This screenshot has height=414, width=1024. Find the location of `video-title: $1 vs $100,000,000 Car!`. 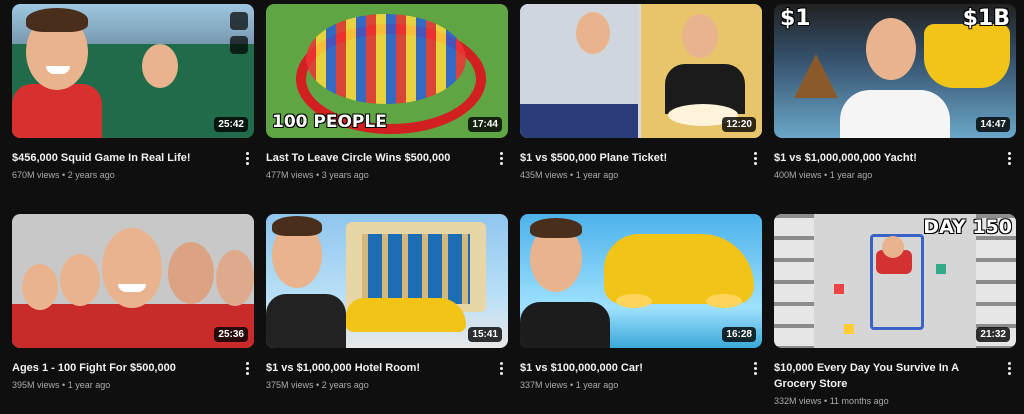

video-title: $1 vs $100,000,000 Car! is located at coordinates (631, 368).